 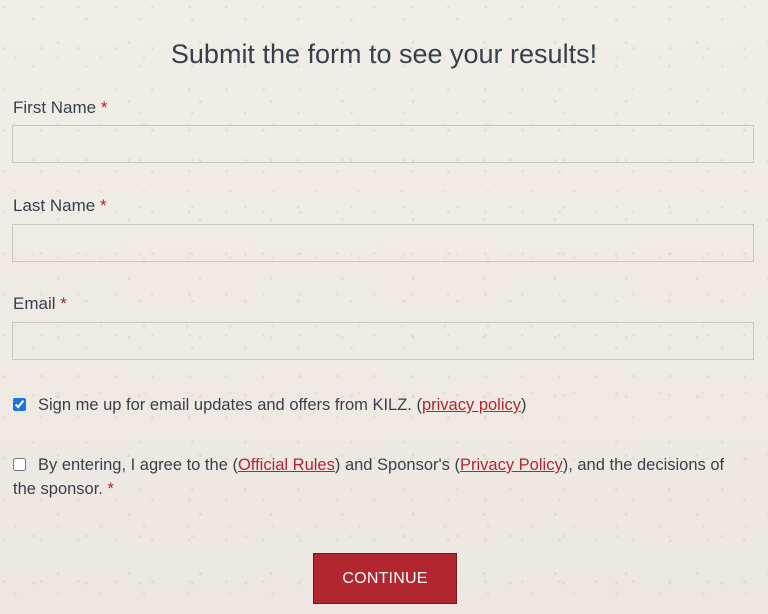 What do you see at coordinates (397, 465) in the screenshot?
I see `rules-text-2: ) and Sponsor's (` at bounding box center [397, 465].